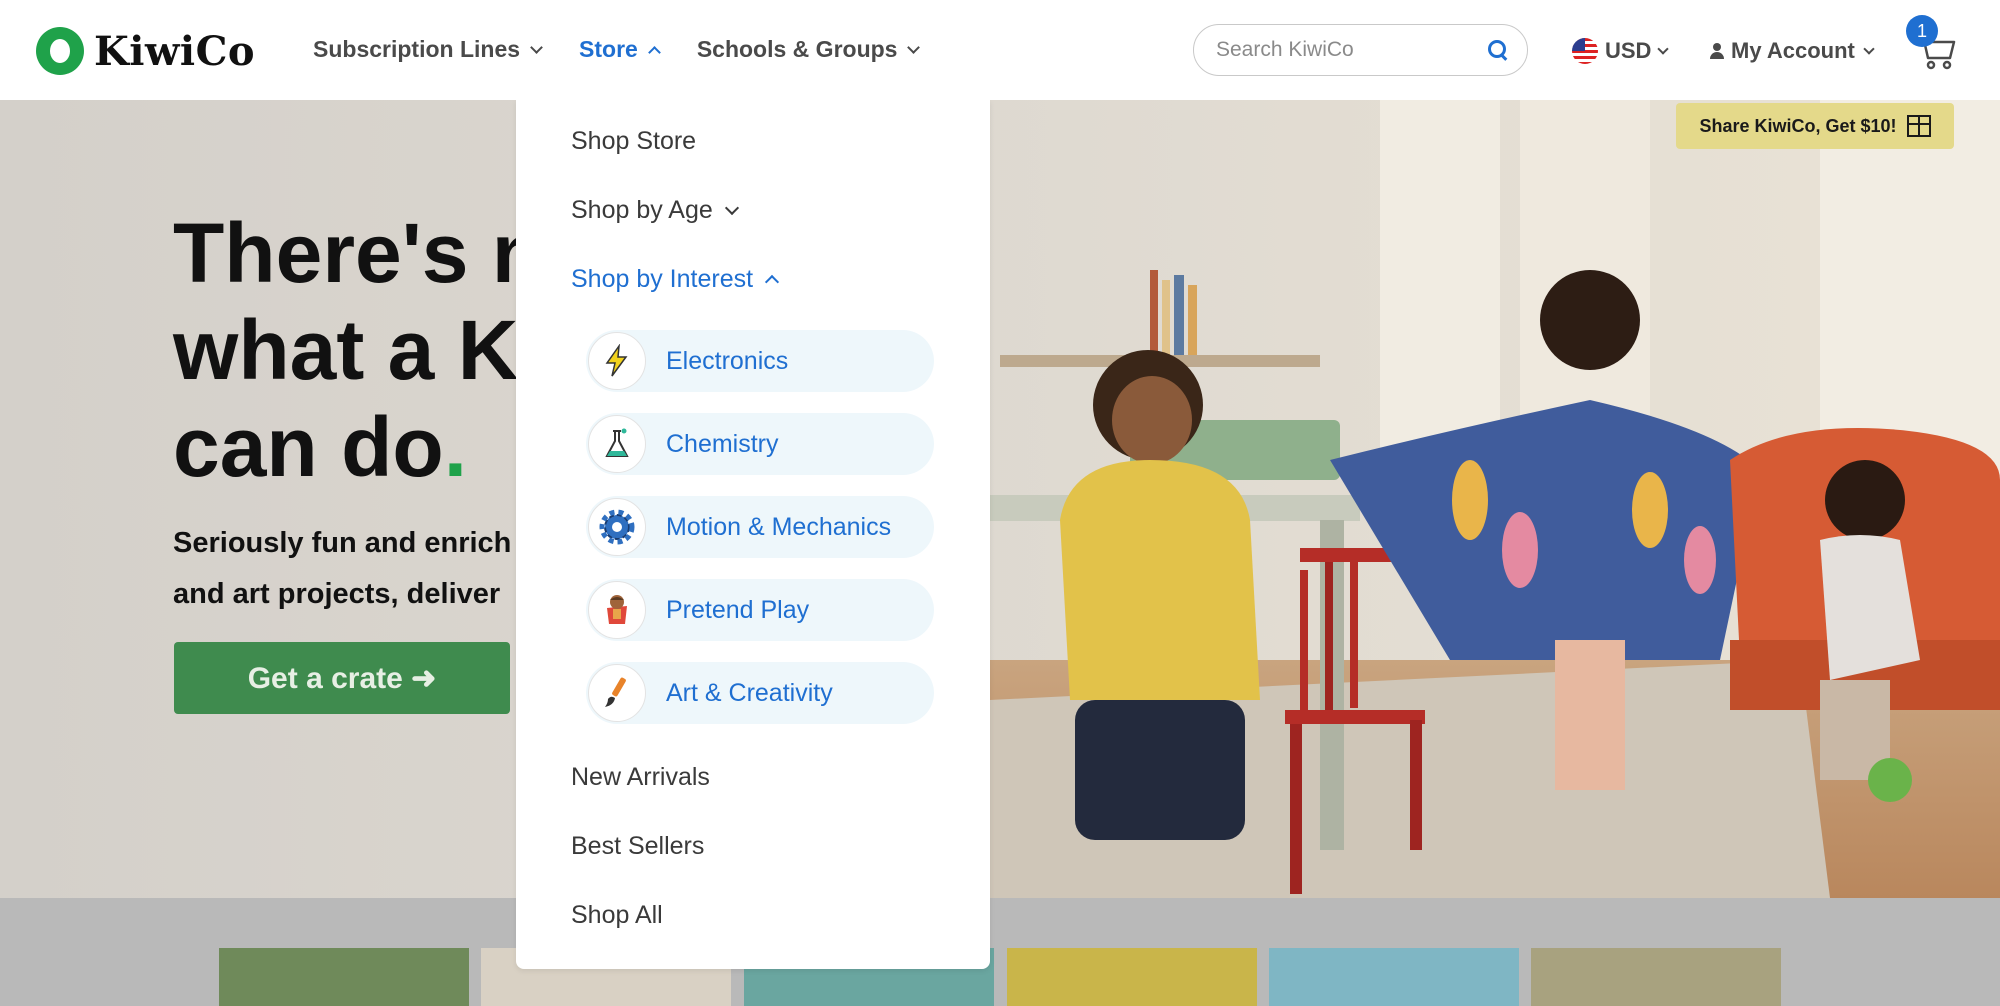 The height and width of the screenshot is (1006, 2000). Describe the element at coordinates (1351, 50) in the screenshot. I see `search-input` at that location.